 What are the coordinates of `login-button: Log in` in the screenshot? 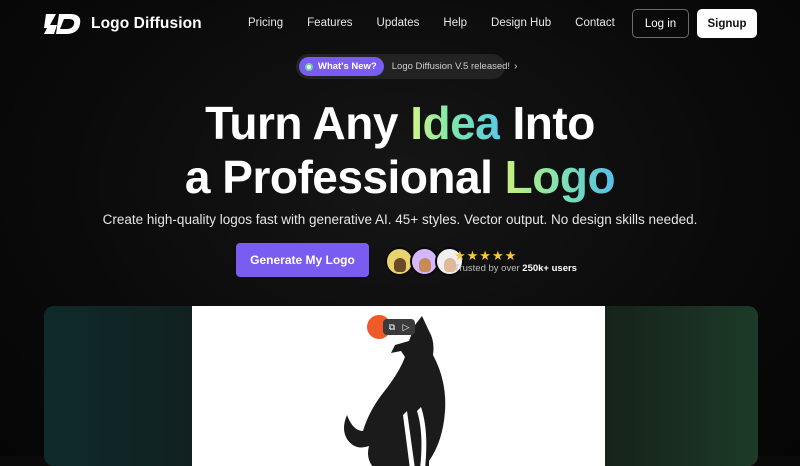 It's located at (660, 23).